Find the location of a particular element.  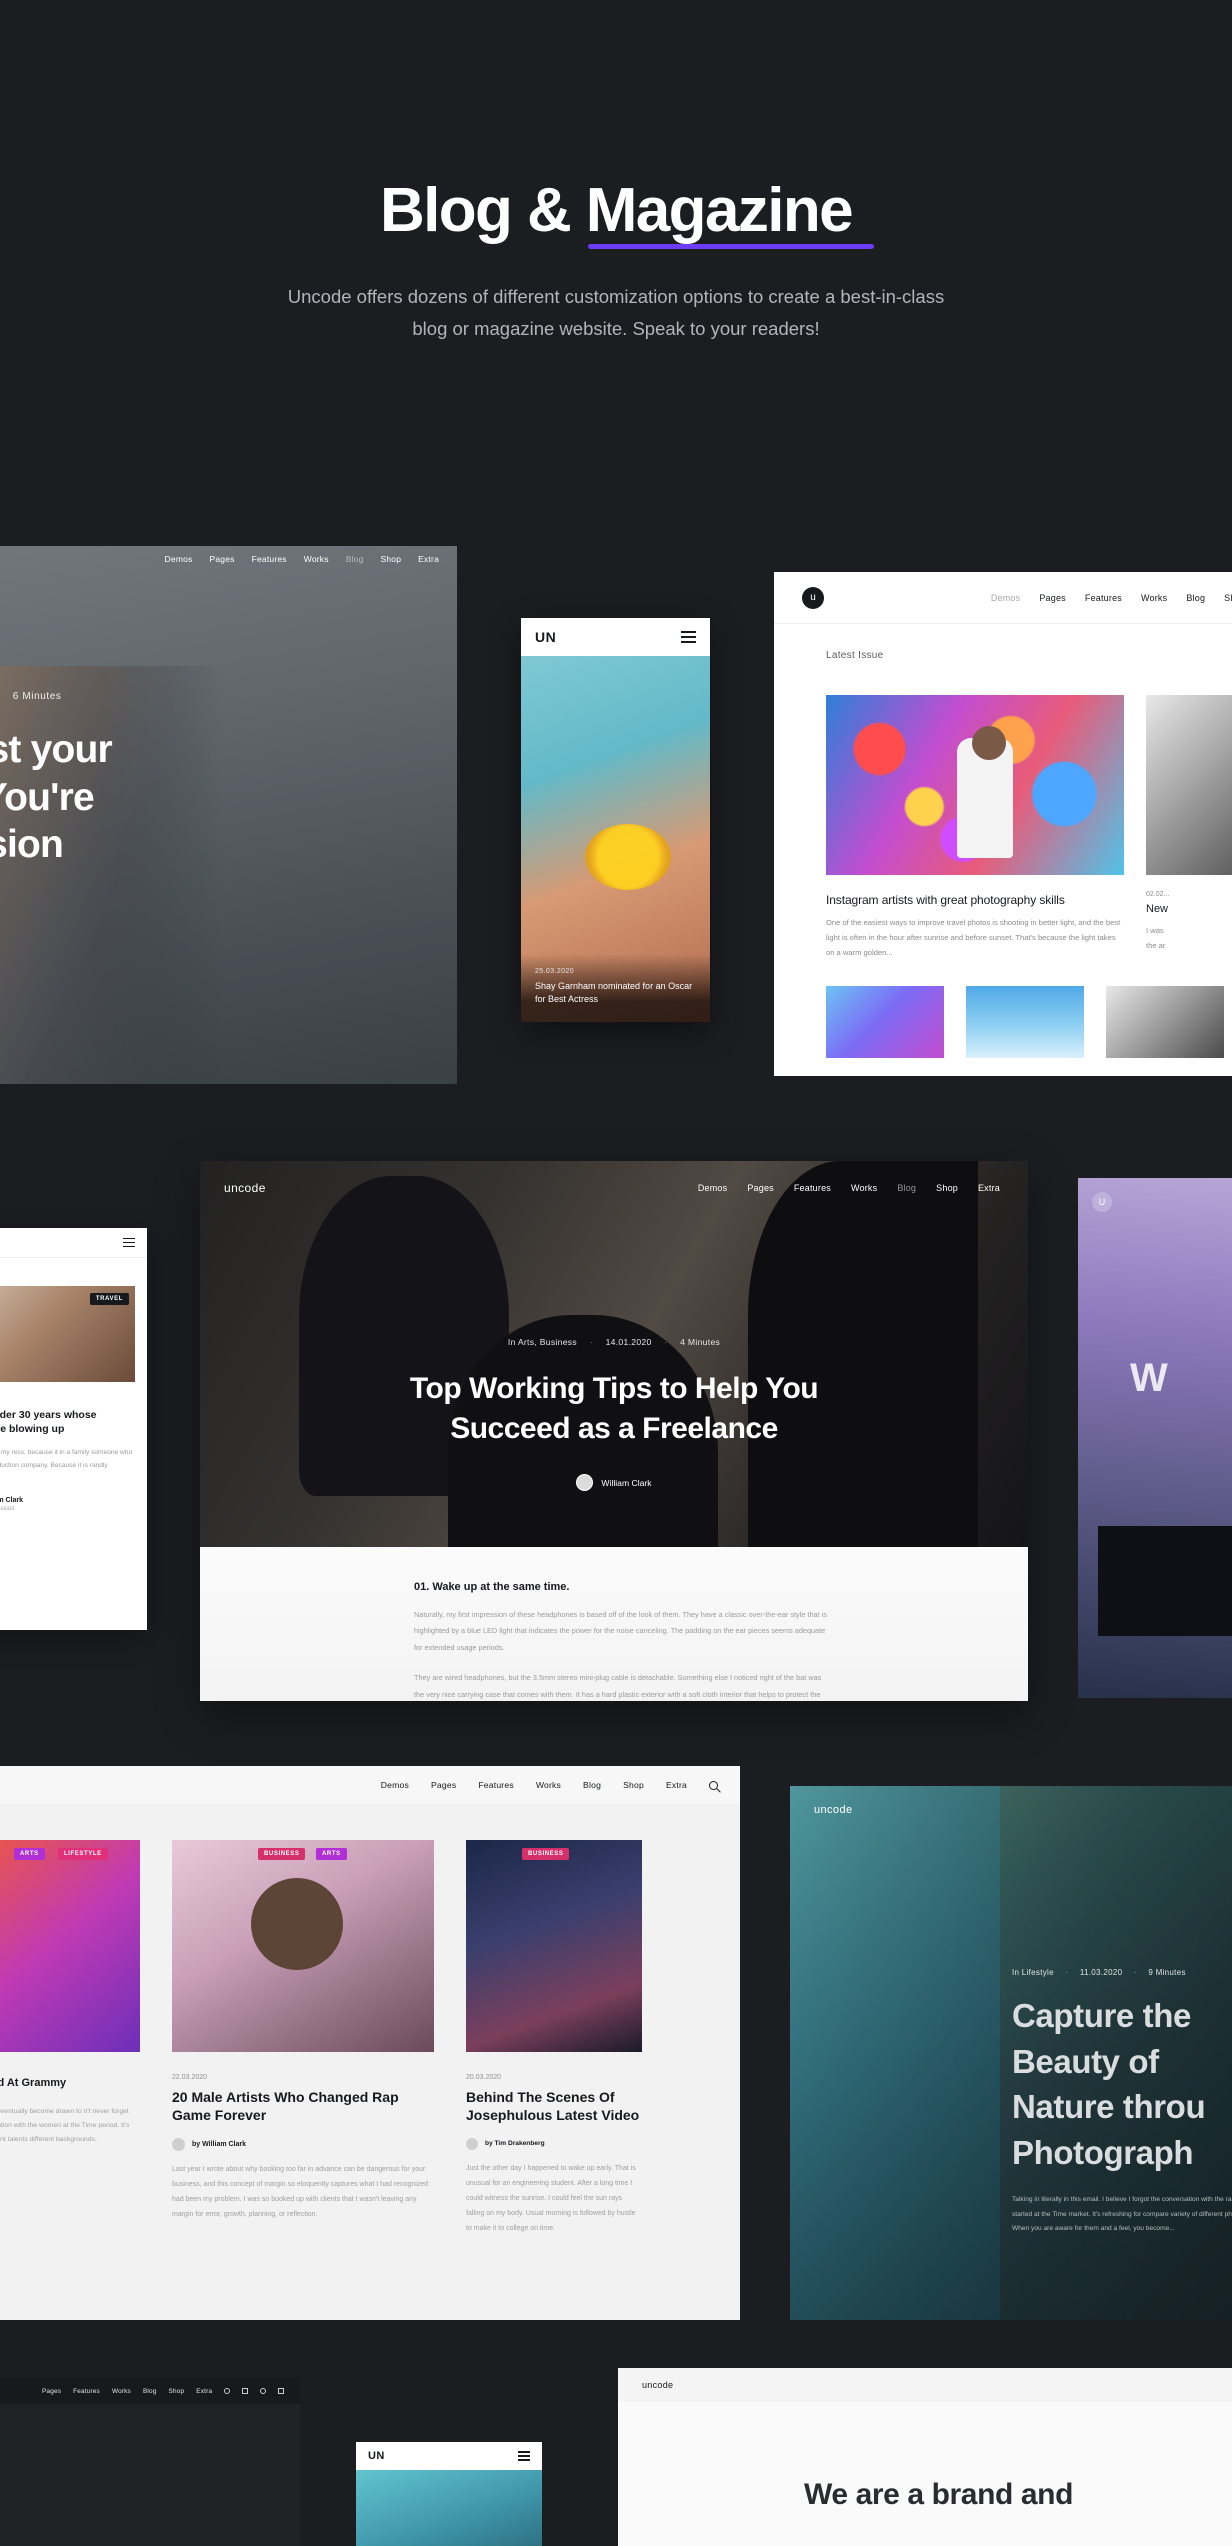

capture-logo: uncode is located at coordinates (833, 1810).